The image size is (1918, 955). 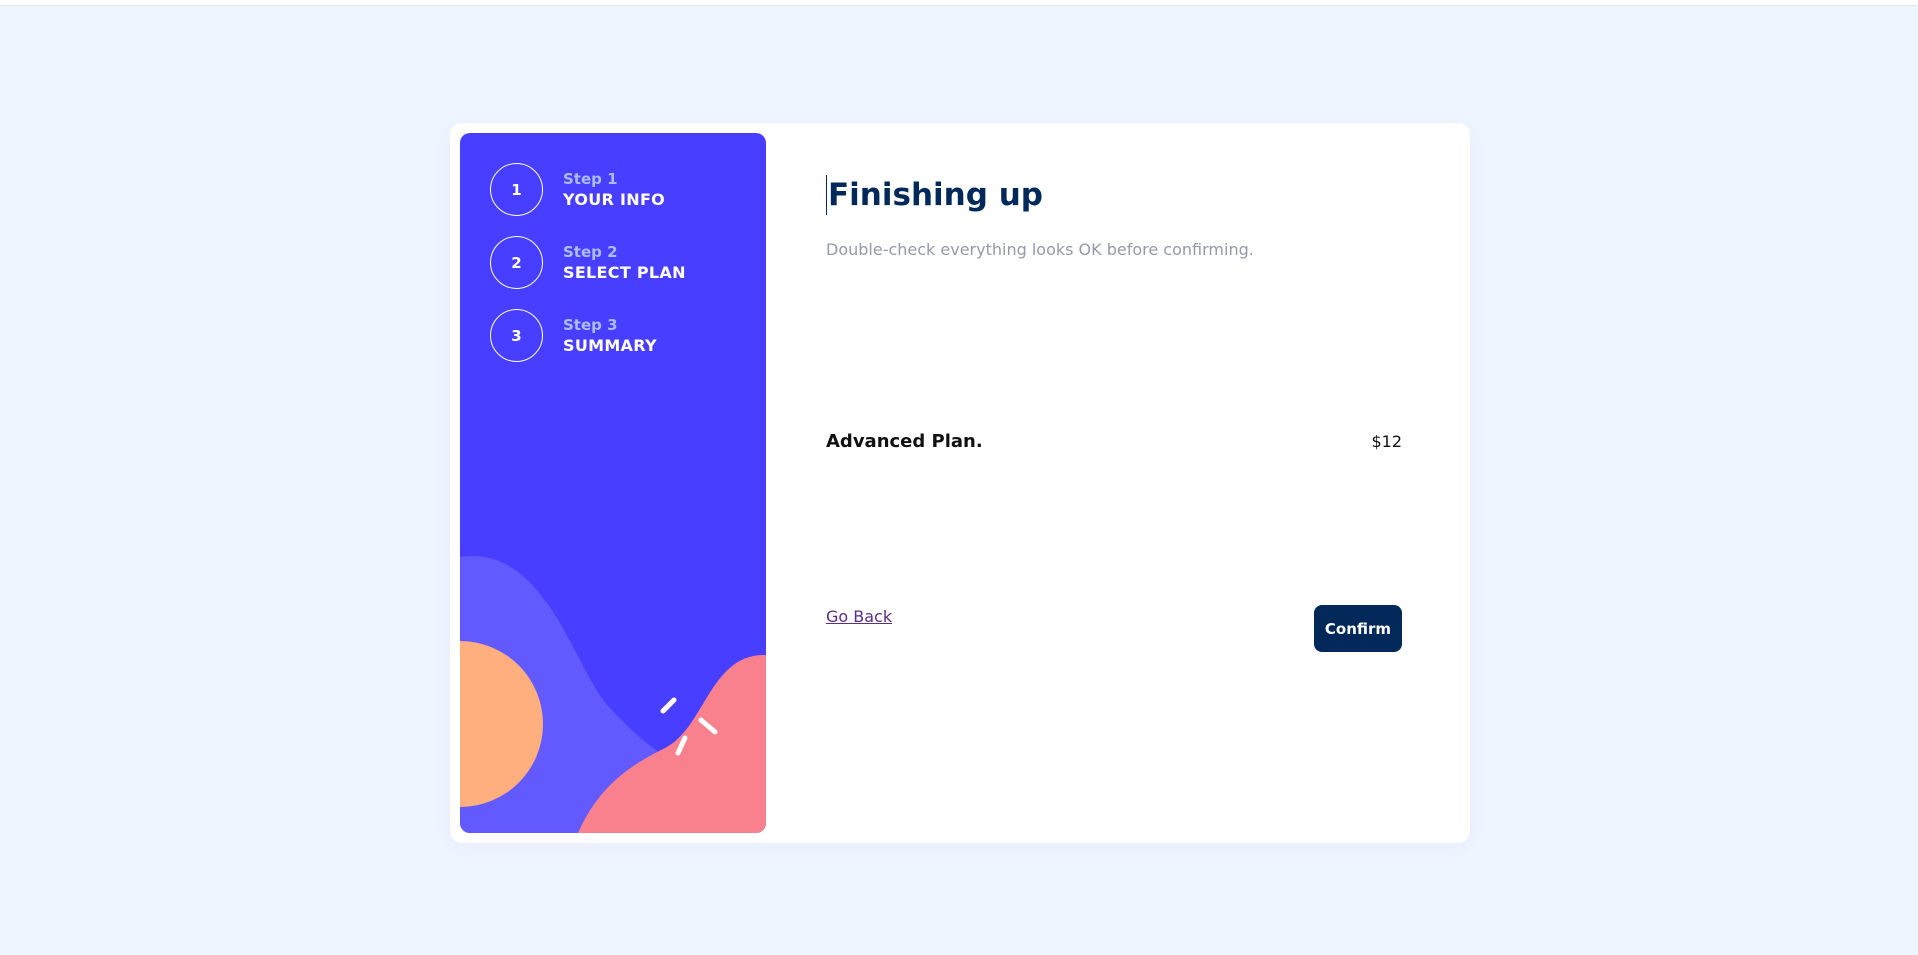 What do you see at coordinates (859, 616) in the screenshot?
I see `go-back-link: Go Back` at bounding box center [859, 616].